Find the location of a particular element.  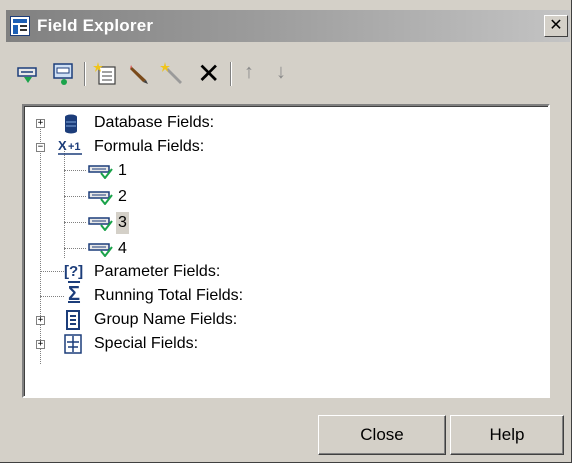

delete-icon: ✕ is located at coordinates (209, 73).